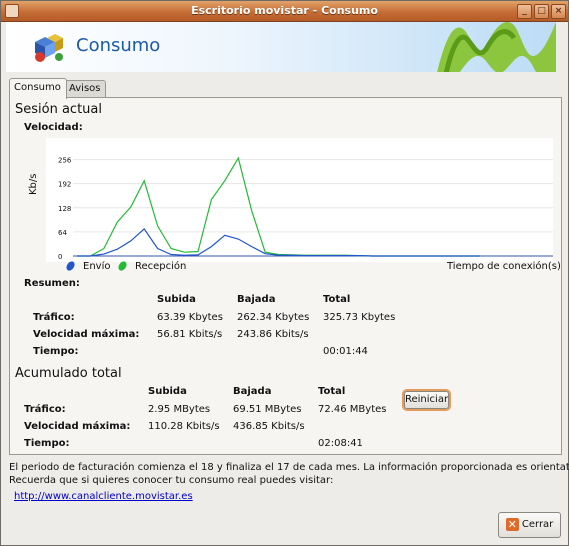 This screenshot has height=546, width=569. What do you see at coordinates (49, 48) in the screenshot?
I see `consumo-logo-icon` at bounding box center [49, 48].